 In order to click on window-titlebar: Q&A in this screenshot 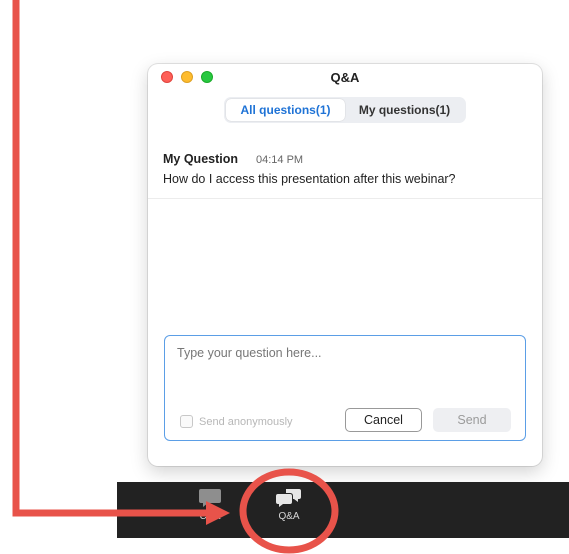, I will do `click(345, 76)`.